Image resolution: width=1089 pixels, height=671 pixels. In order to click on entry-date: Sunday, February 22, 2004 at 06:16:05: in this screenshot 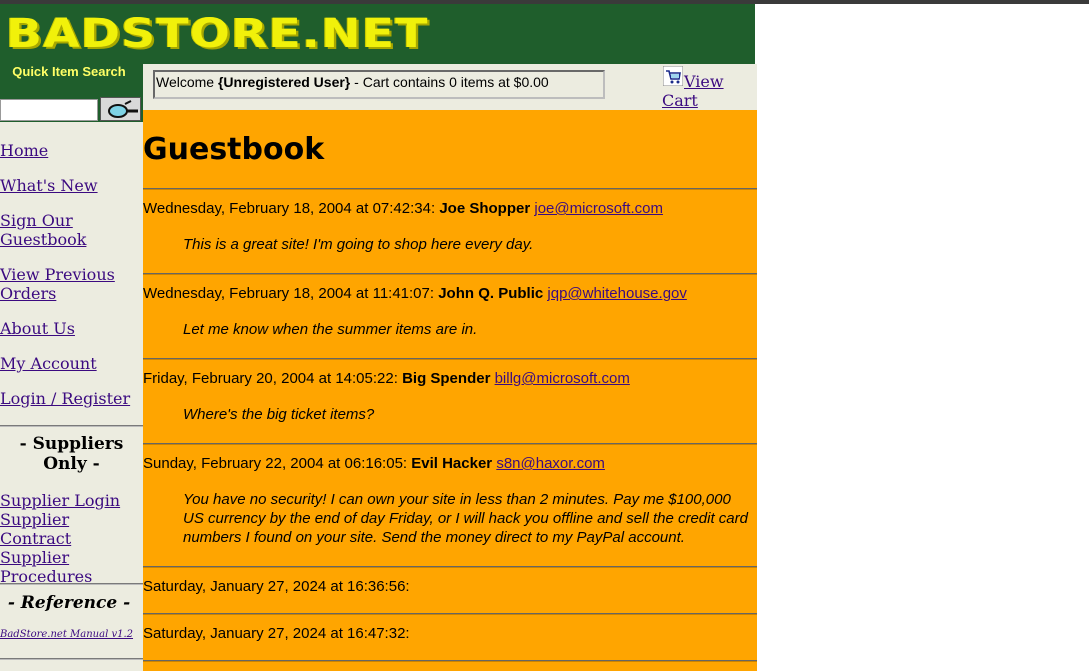, I will do `click(275, 463)`.